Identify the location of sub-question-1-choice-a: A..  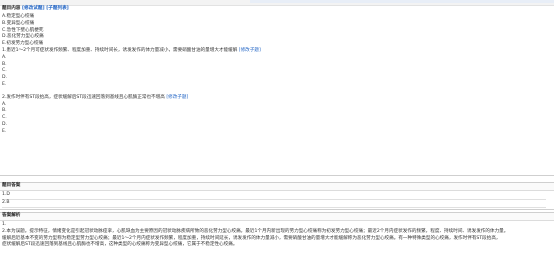
(4, 57).